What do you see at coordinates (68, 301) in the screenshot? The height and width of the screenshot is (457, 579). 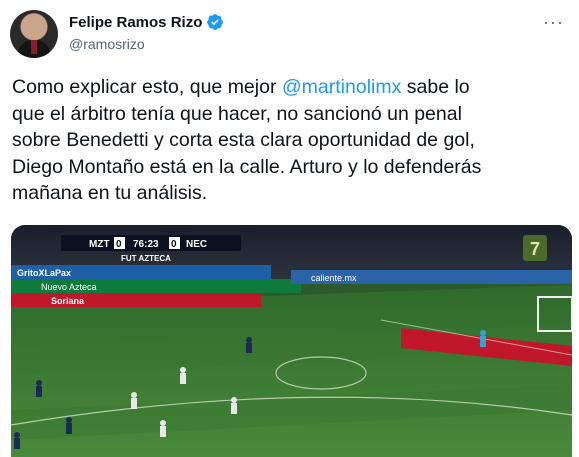 I see `ad-soriana: Soriana` at bounding box center [68, 301].